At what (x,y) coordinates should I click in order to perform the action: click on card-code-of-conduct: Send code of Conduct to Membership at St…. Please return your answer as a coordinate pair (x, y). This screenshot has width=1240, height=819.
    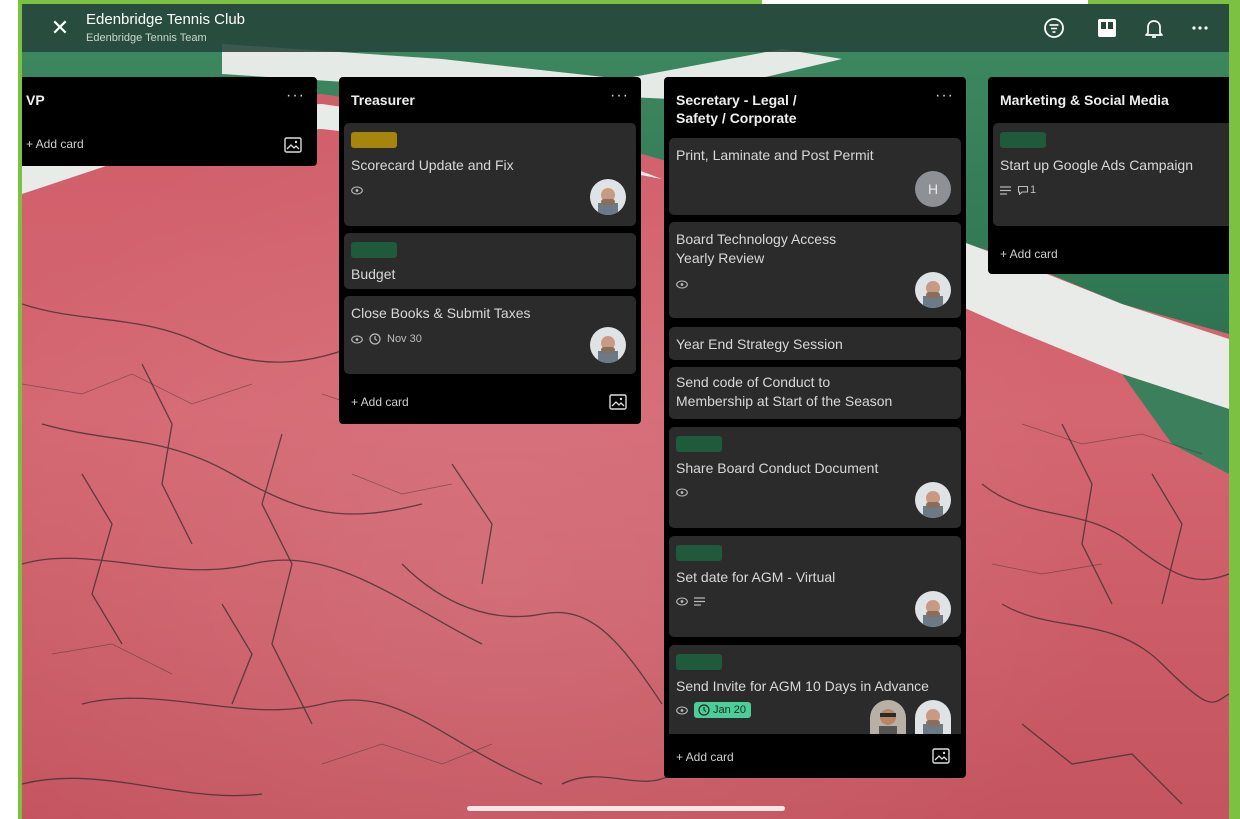
    Looking at the image, I should click on (815, 393).